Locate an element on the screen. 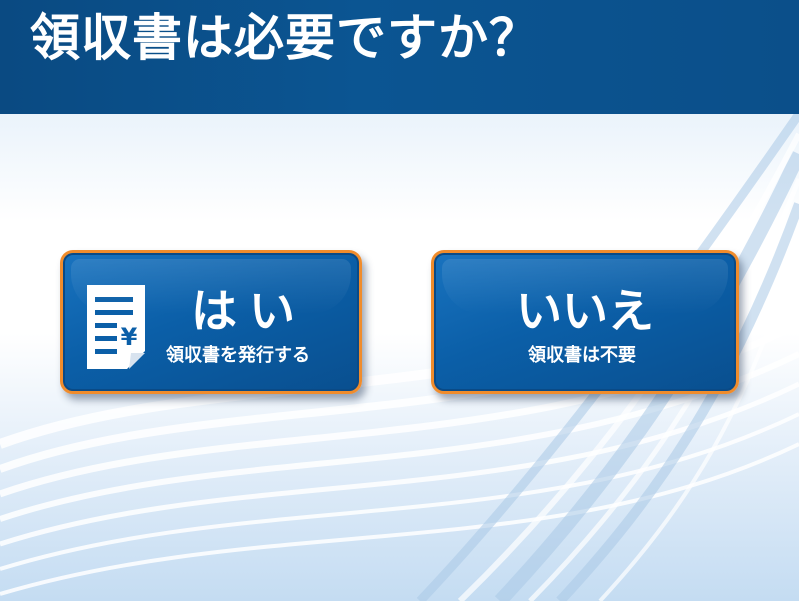  no-sublabel: 領収書は不要 is located at coordinates (582, 355).